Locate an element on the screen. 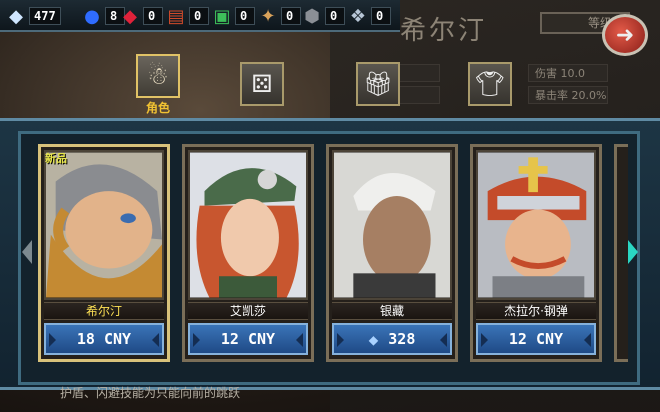 The width and height of the screenshot is (660, 412). character-card: 银藏 ◆ 328 is located at coordinates (392, 253).